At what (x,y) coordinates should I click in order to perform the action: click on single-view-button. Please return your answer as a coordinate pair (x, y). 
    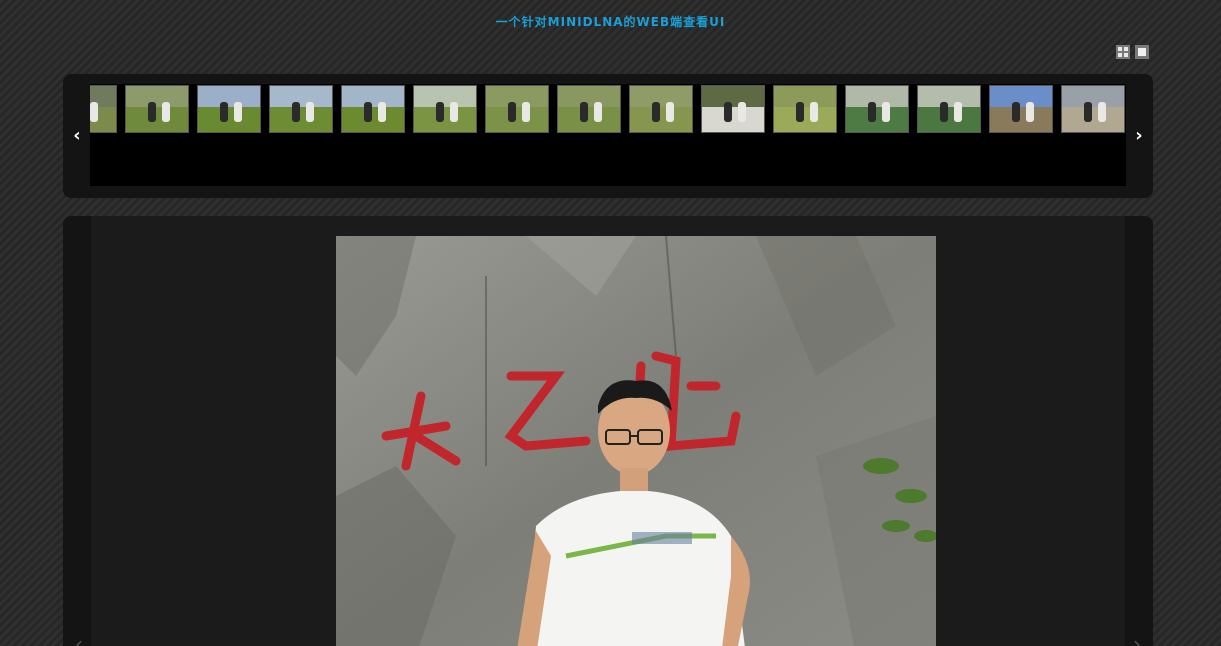
    Looking at the image, I should click on (1142, 52).